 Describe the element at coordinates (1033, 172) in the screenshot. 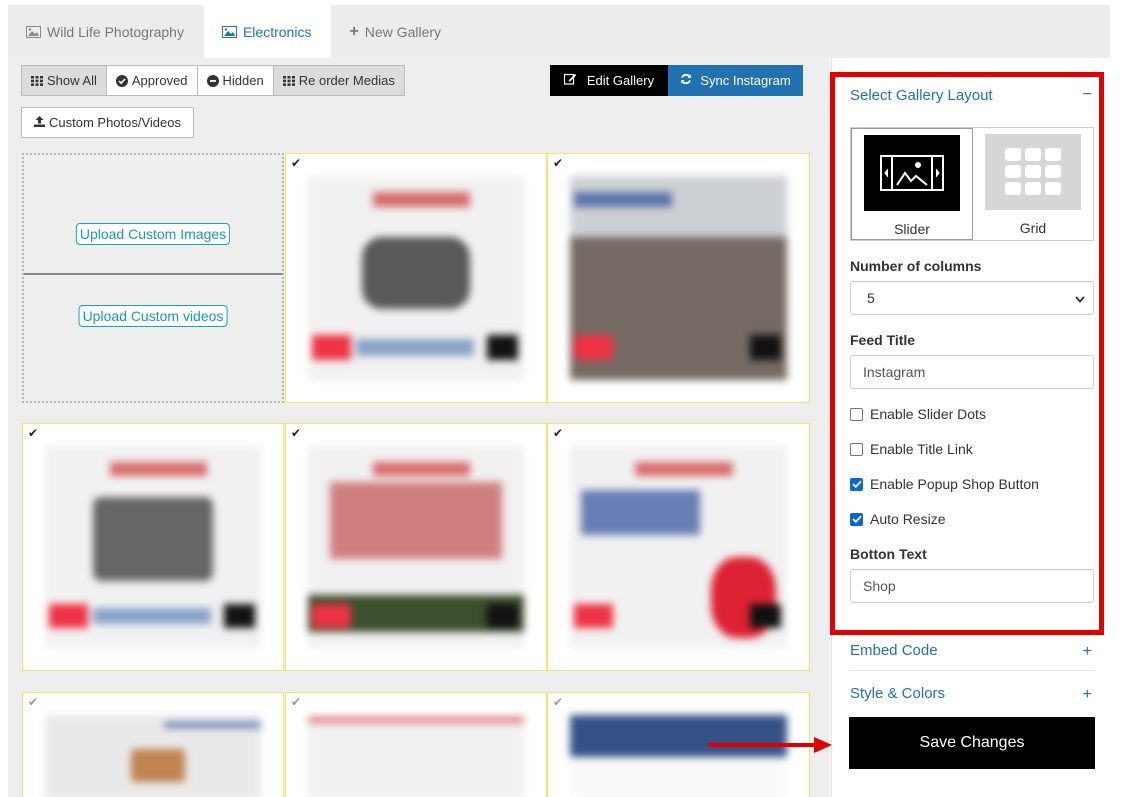

I see `grid-layout-icon` at that location.